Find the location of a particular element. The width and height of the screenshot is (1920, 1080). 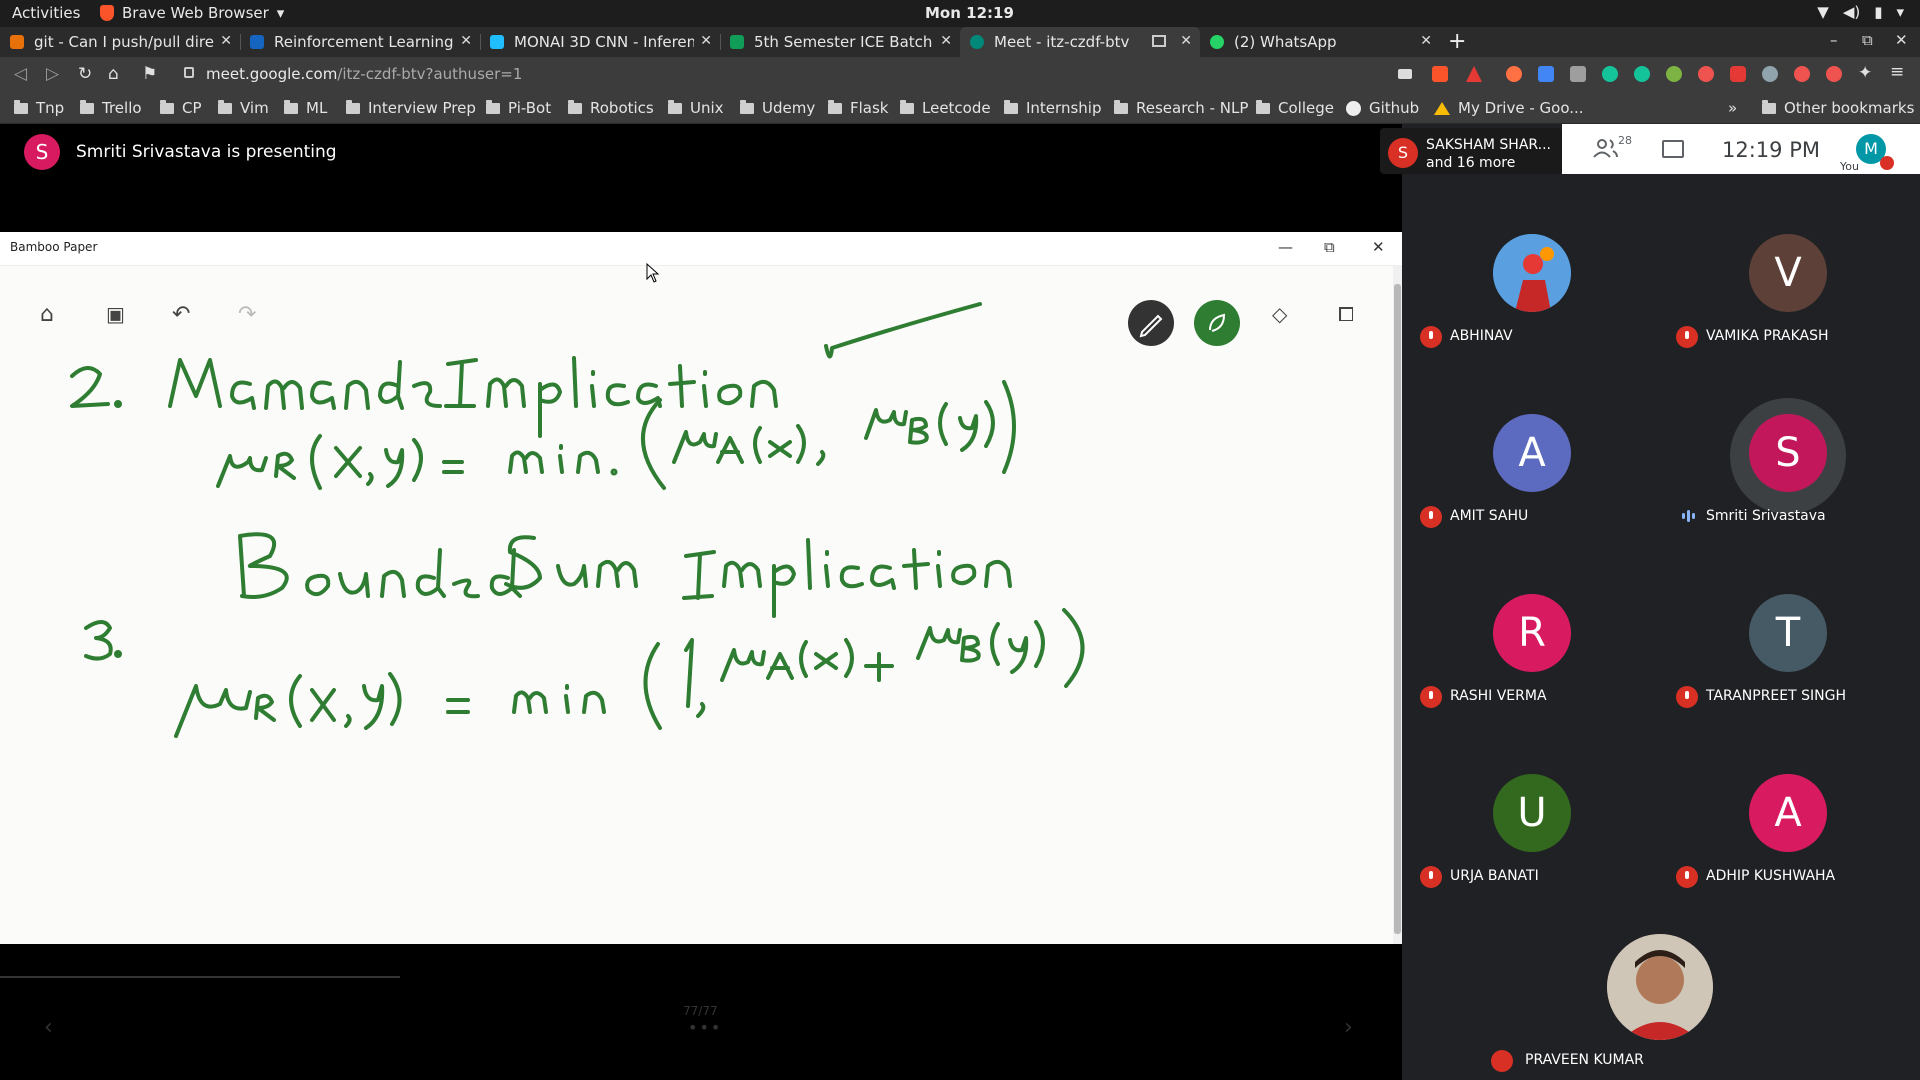

scrollbar-thumb is located at coordinates (1397, 609).